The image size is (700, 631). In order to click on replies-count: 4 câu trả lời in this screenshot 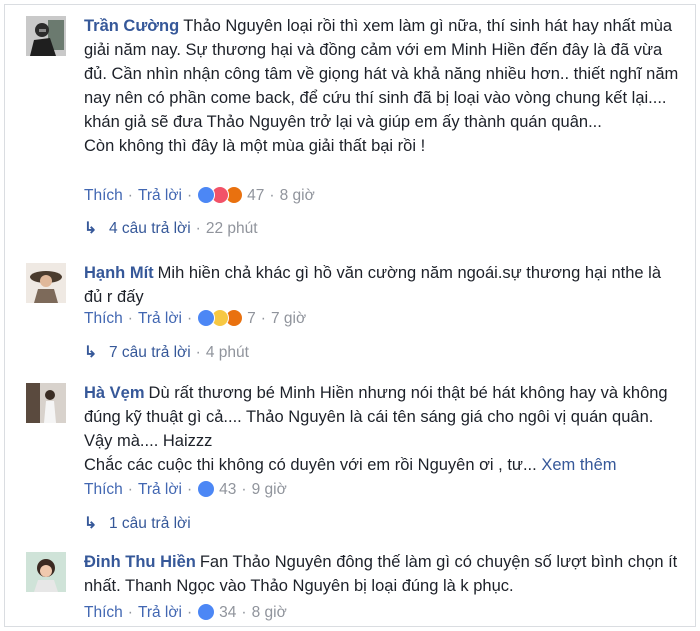, I will do `click(150, 228)`.